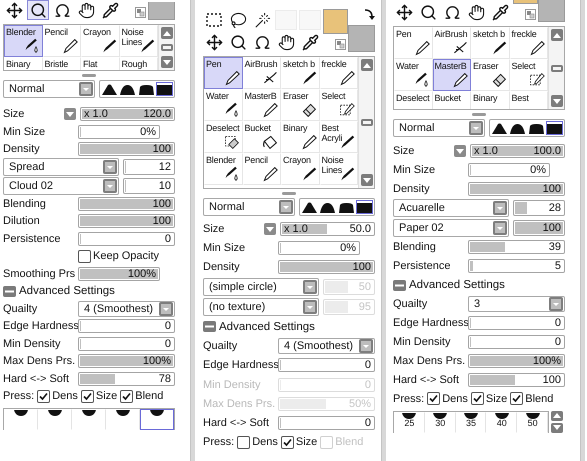  Describe the element at coordinates (529, 100) in the screenshot. I see `brush-tool-button: Best` at that location.